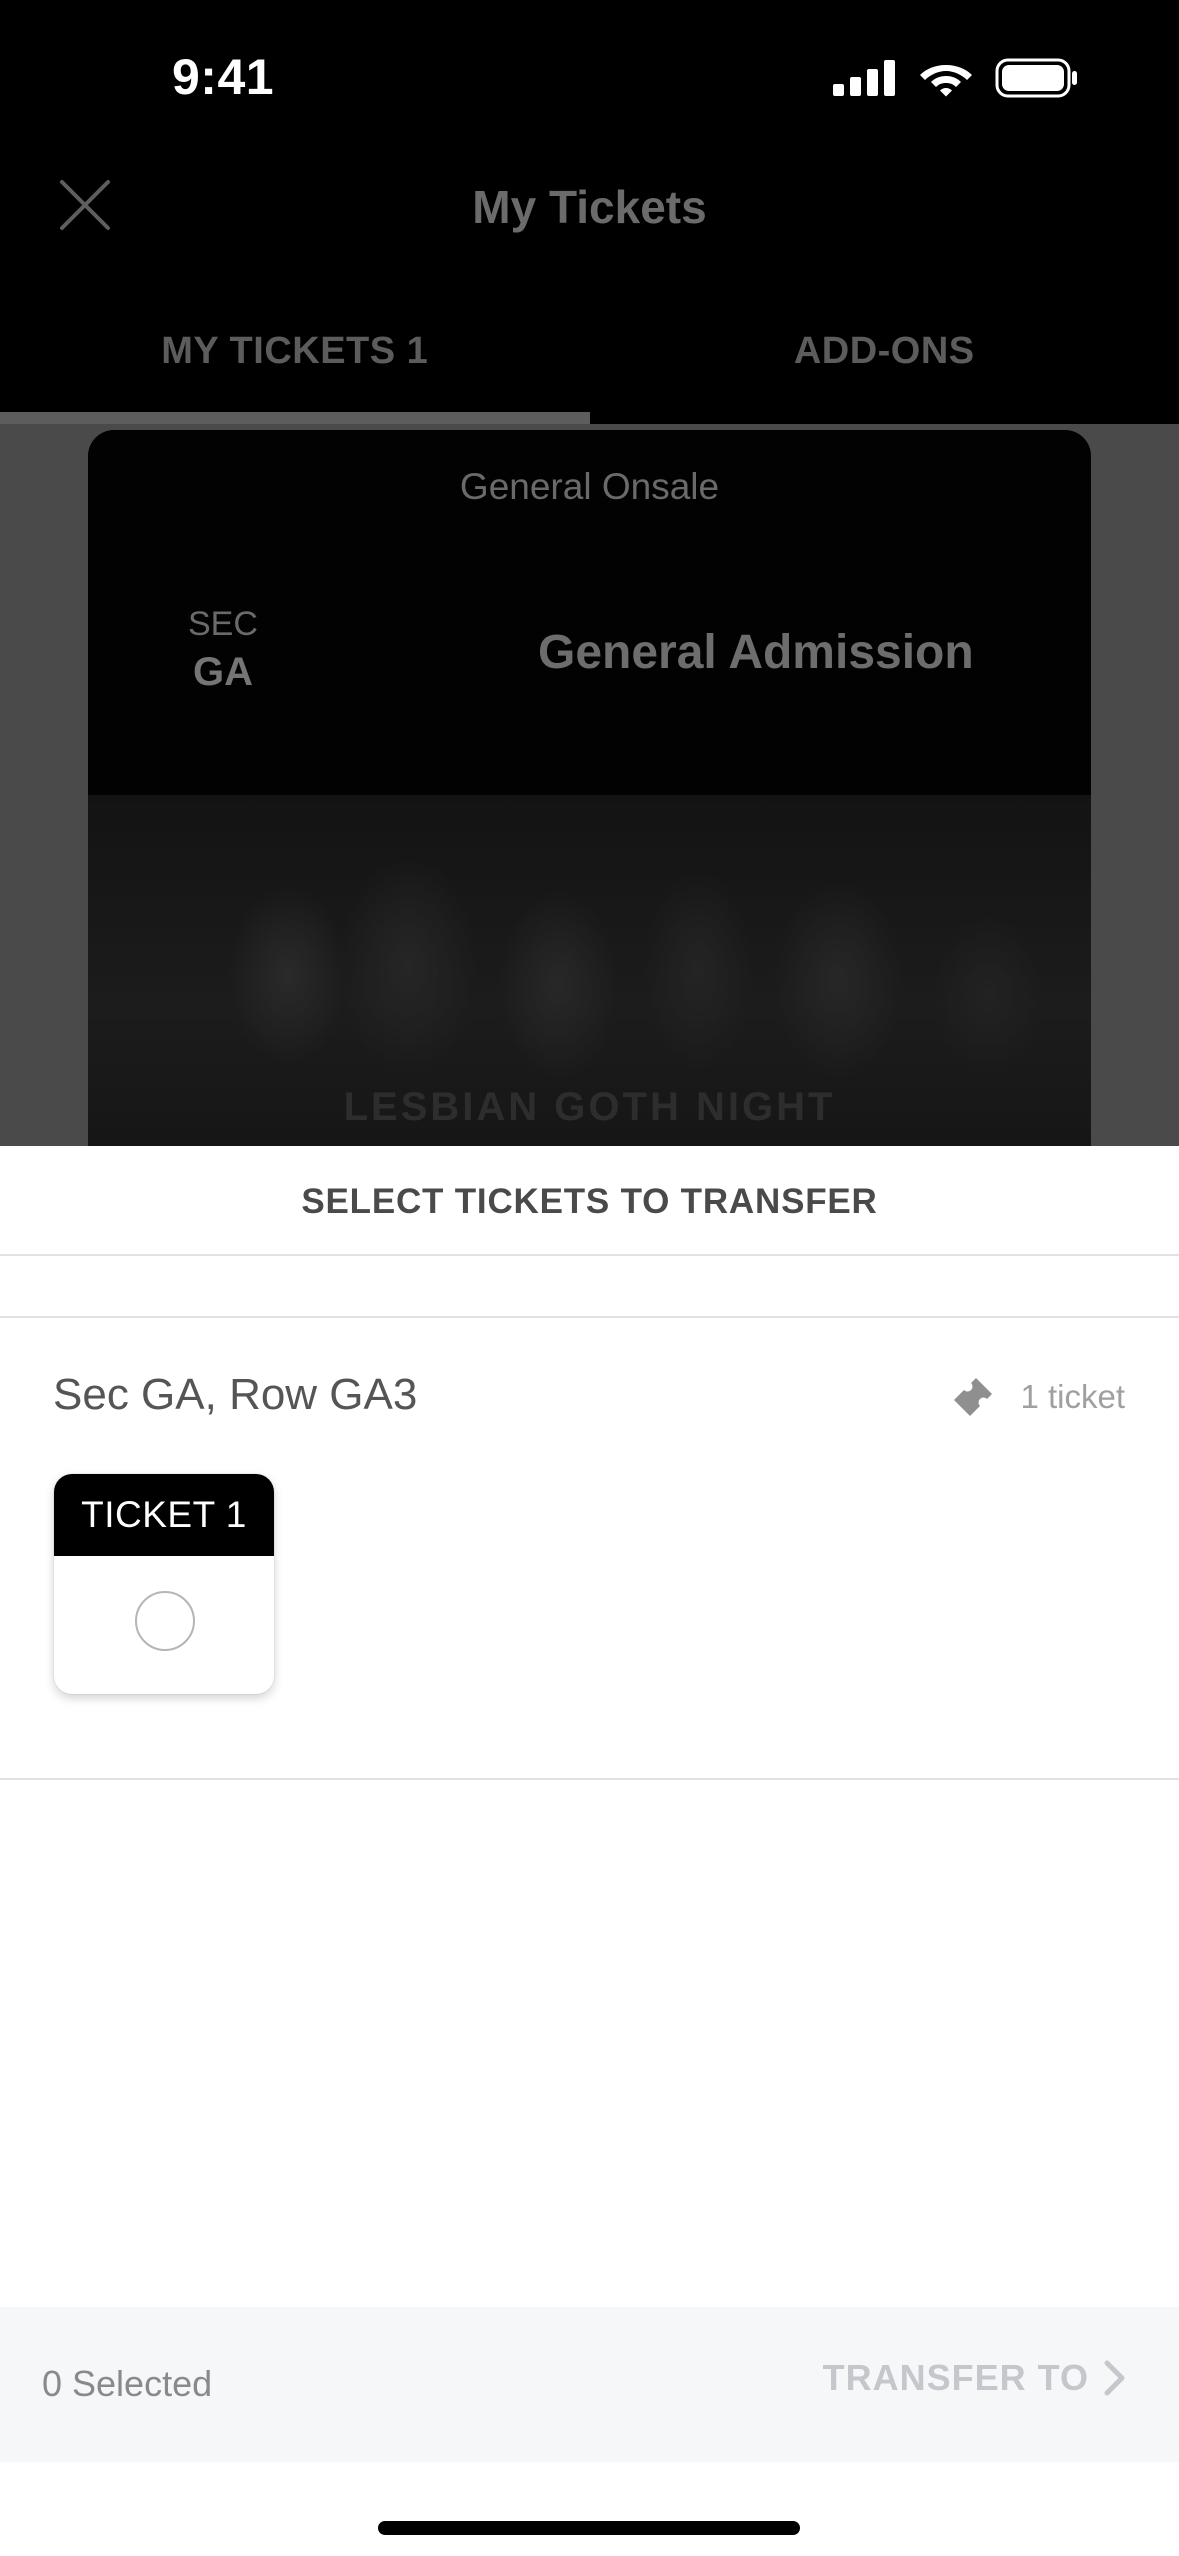 This screenshot has width=1179, height=2556. I want to click on home-indicator, so click(589, 2528).